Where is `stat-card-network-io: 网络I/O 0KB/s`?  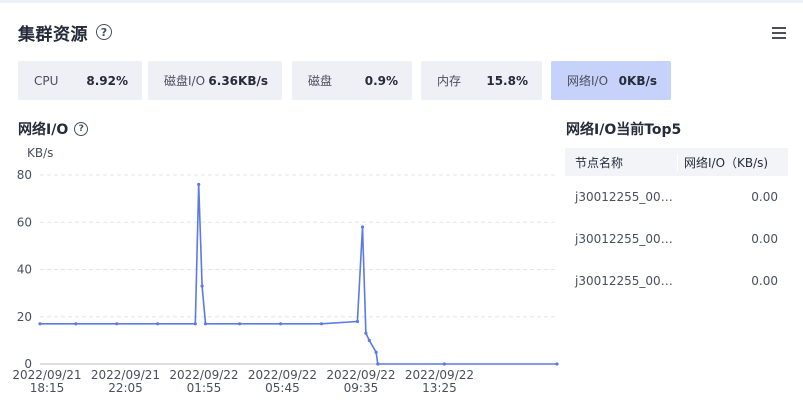
stat-card-network-io: 网络I/O 0KB/s is located at coordinates (611, 80).